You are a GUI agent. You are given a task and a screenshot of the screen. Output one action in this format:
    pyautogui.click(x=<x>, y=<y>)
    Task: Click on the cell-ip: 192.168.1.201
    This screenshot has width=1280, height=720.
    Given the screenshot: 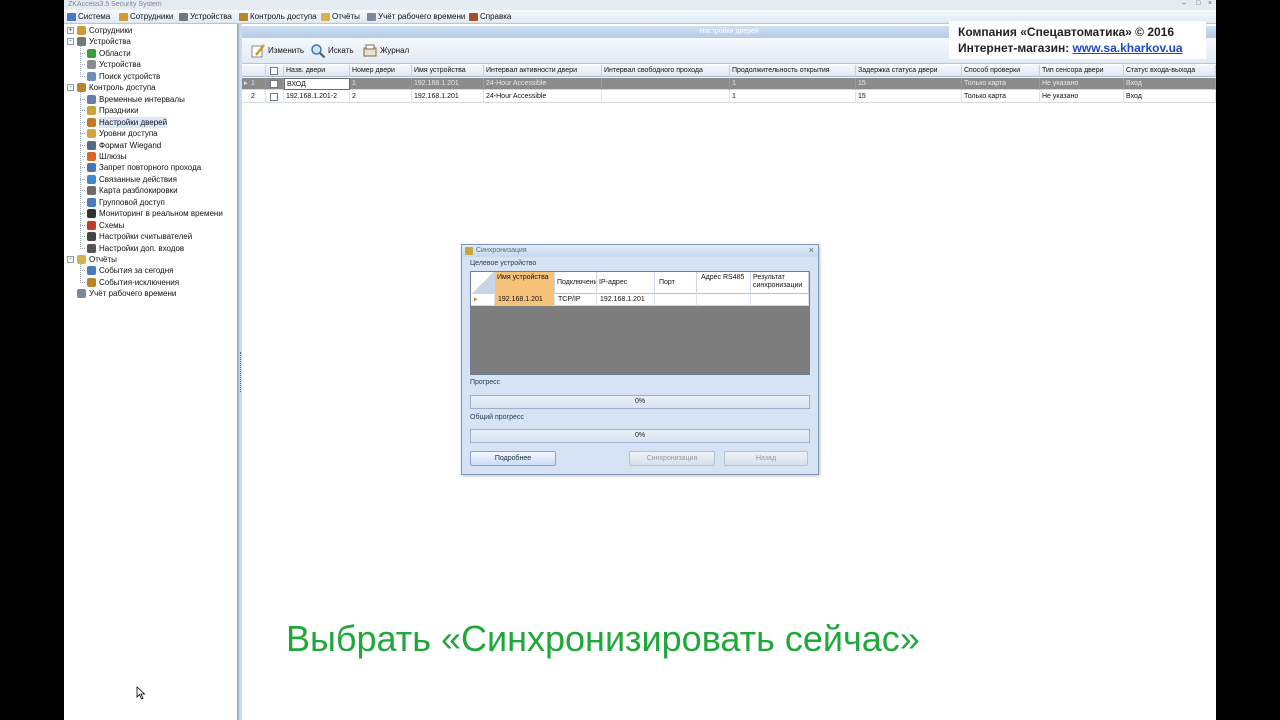 What is the action you would take?
    pyautogui.click(x=626, y=300)
    